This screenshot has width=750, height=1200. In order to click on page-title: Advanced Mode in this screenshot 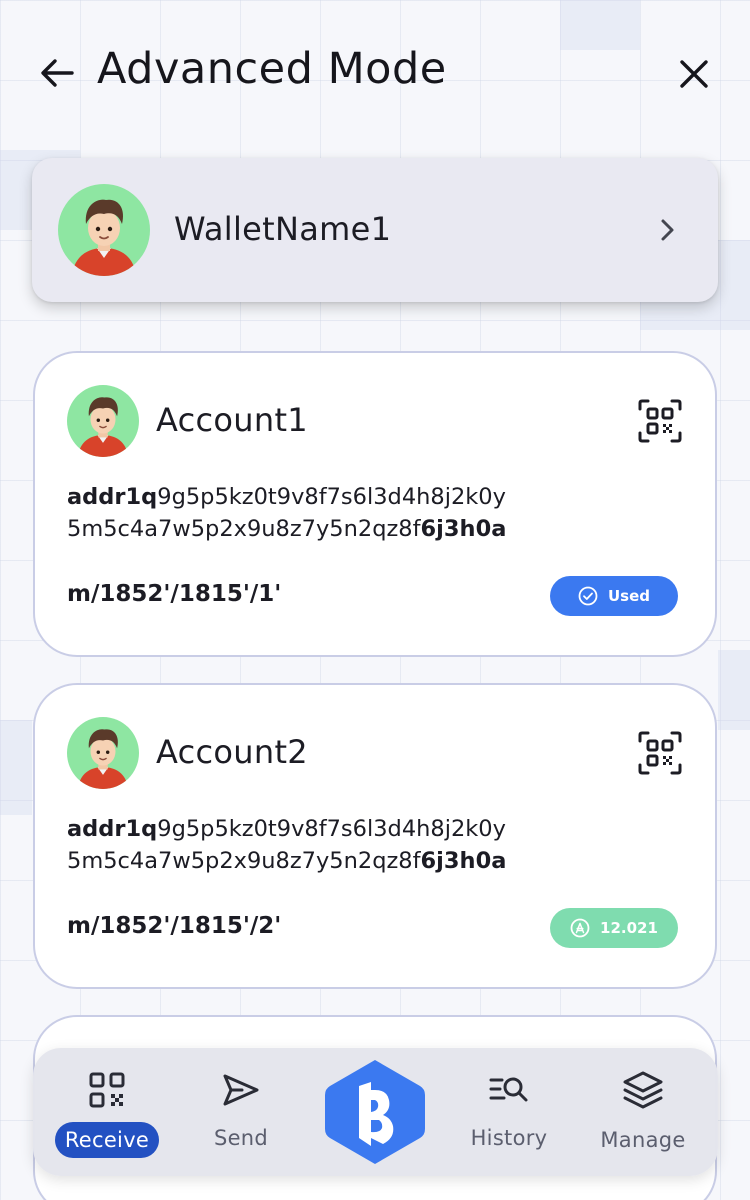, I will do `click(272, 69)`.